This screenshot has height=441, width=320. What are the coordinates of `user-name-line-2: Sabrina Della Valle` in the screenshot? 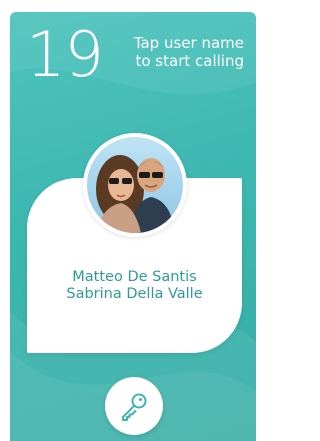 It's located at (134, 294).